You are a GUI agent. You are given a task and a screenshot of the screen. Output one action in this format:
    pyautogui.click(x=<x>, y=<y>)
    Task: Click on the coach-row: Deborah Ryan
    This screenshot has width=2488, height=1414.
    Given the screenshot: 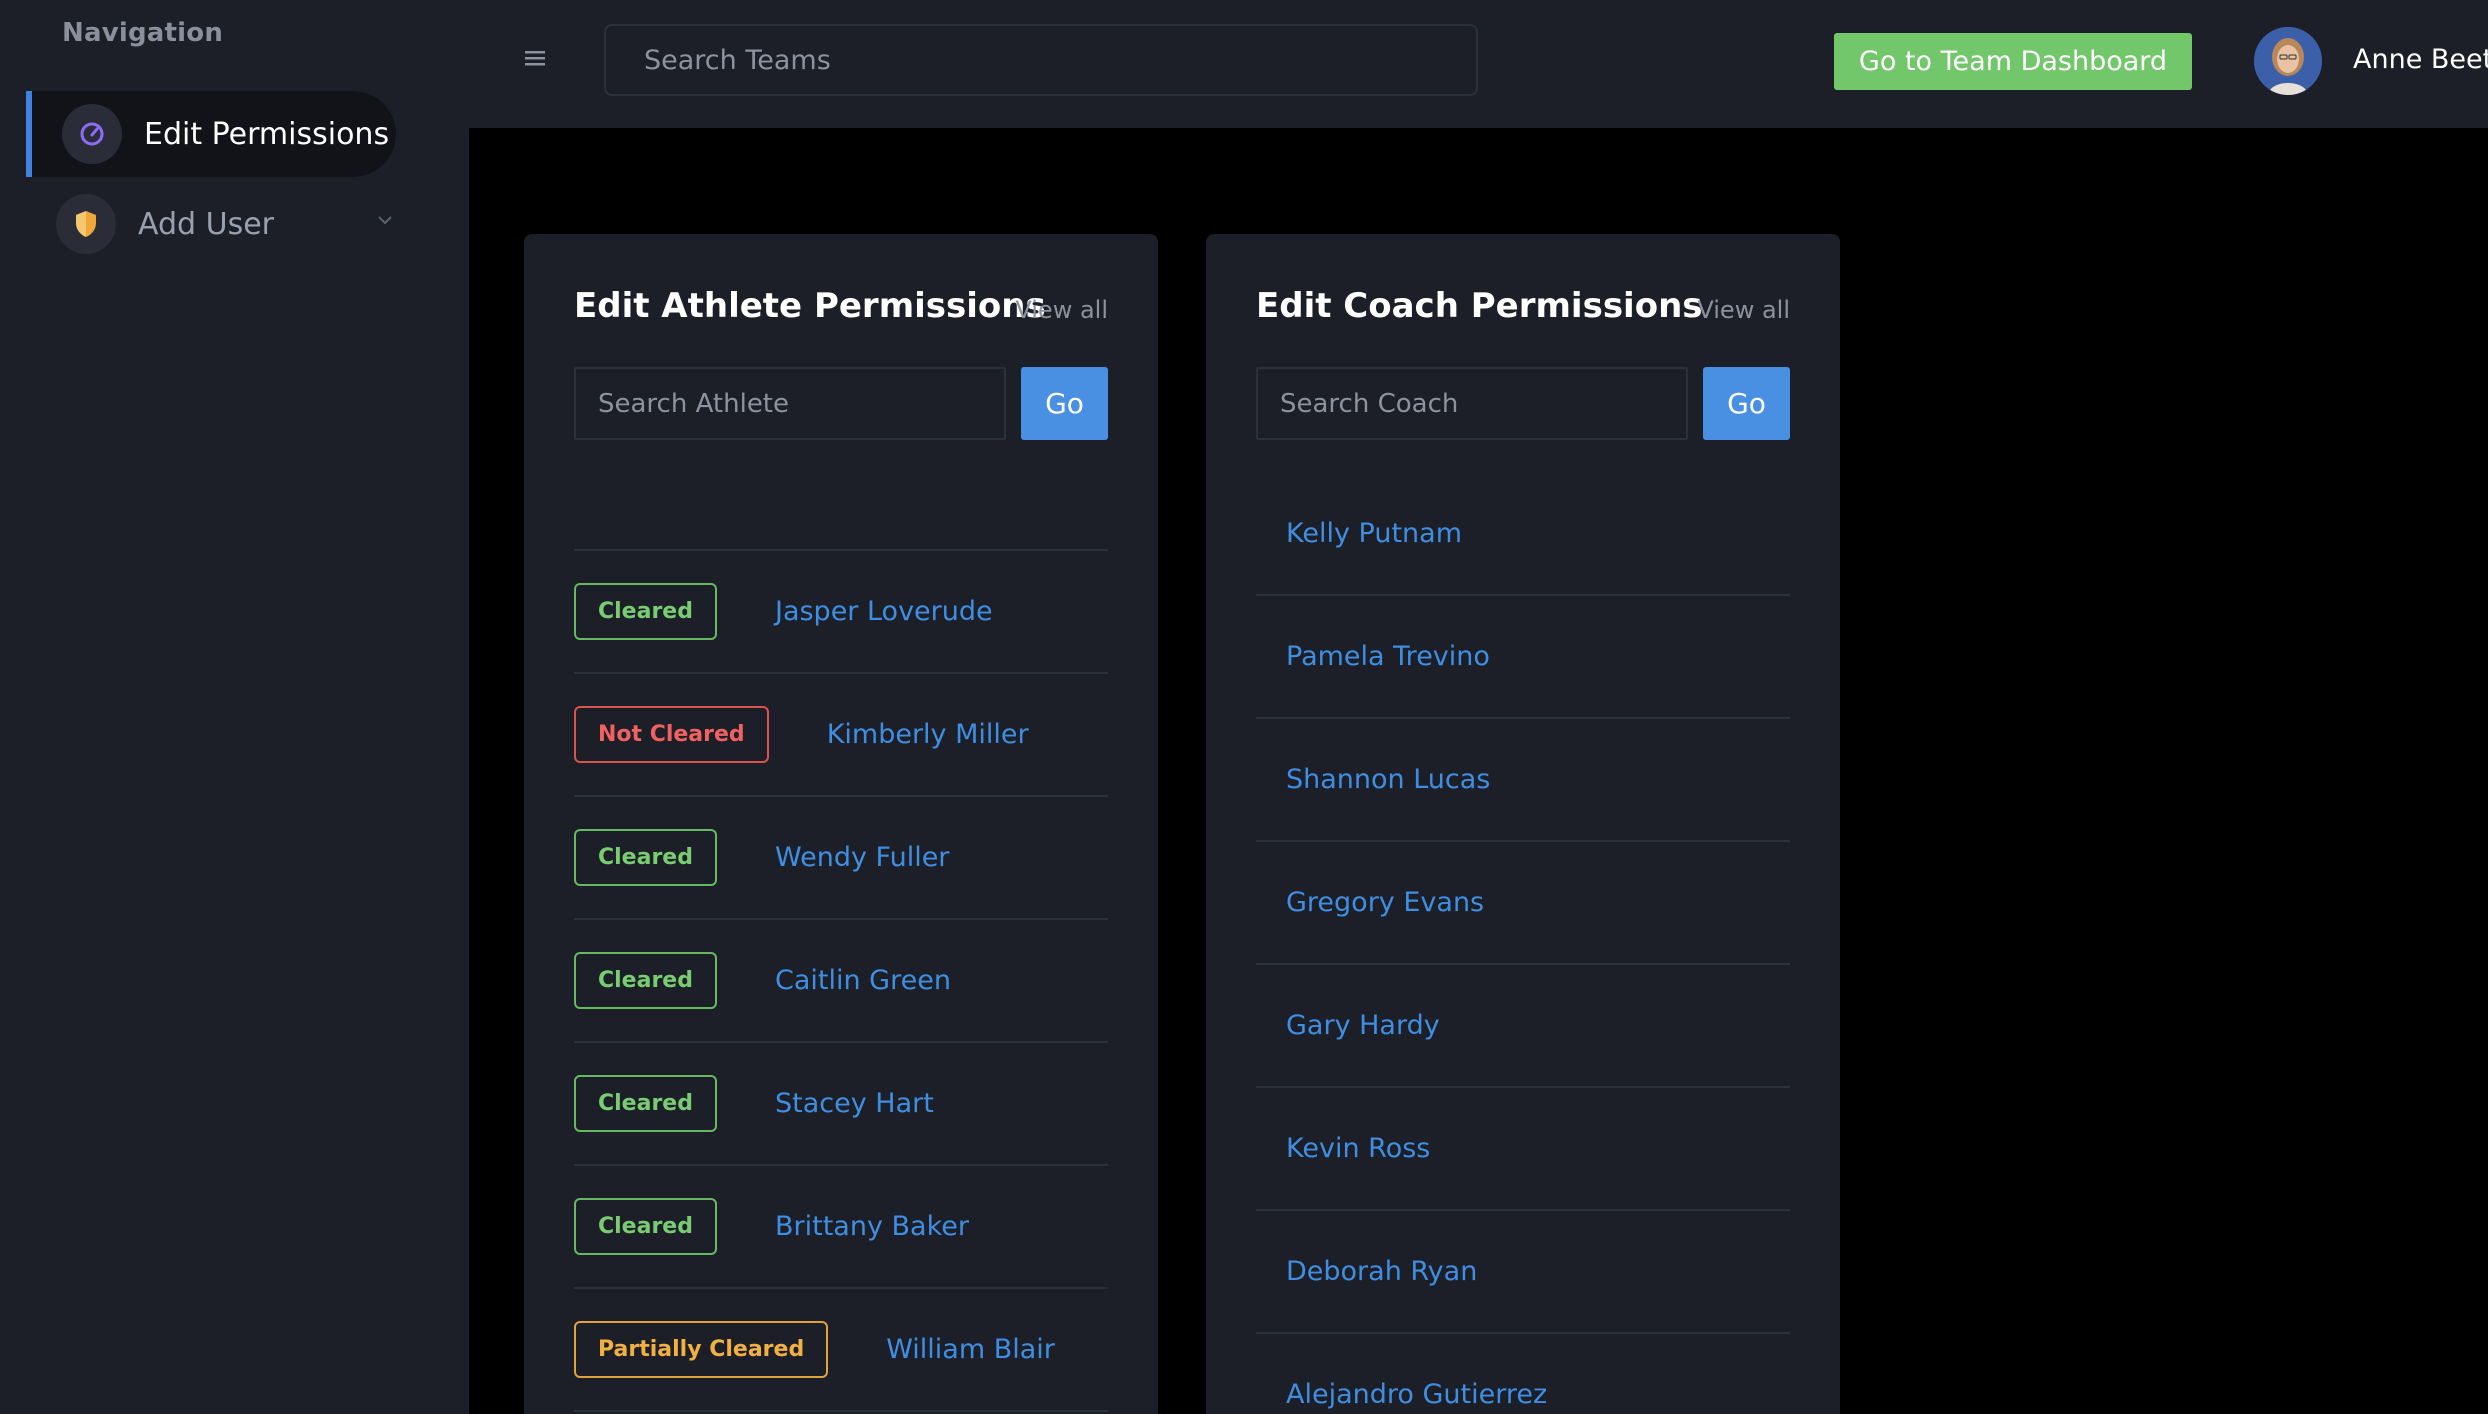 What is the action you would take?
    pyautogui.click(x=1523, y=1272)
    